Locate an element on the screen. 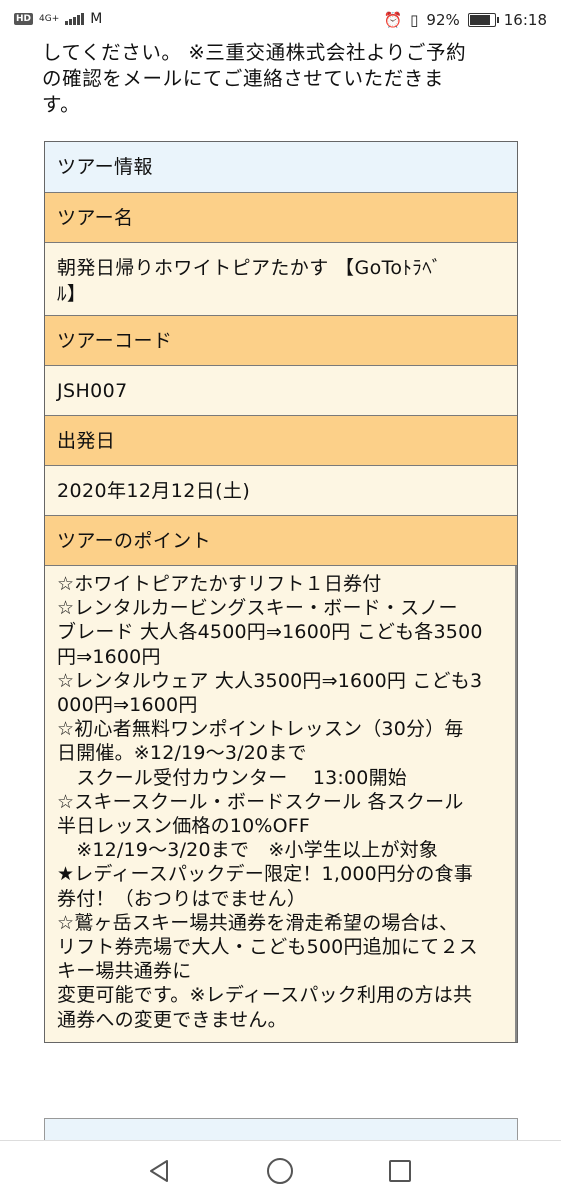 The width and height of the screenshot is (561, 1201). network-type-icon: 4G+ is located at coordinates (49, 19).